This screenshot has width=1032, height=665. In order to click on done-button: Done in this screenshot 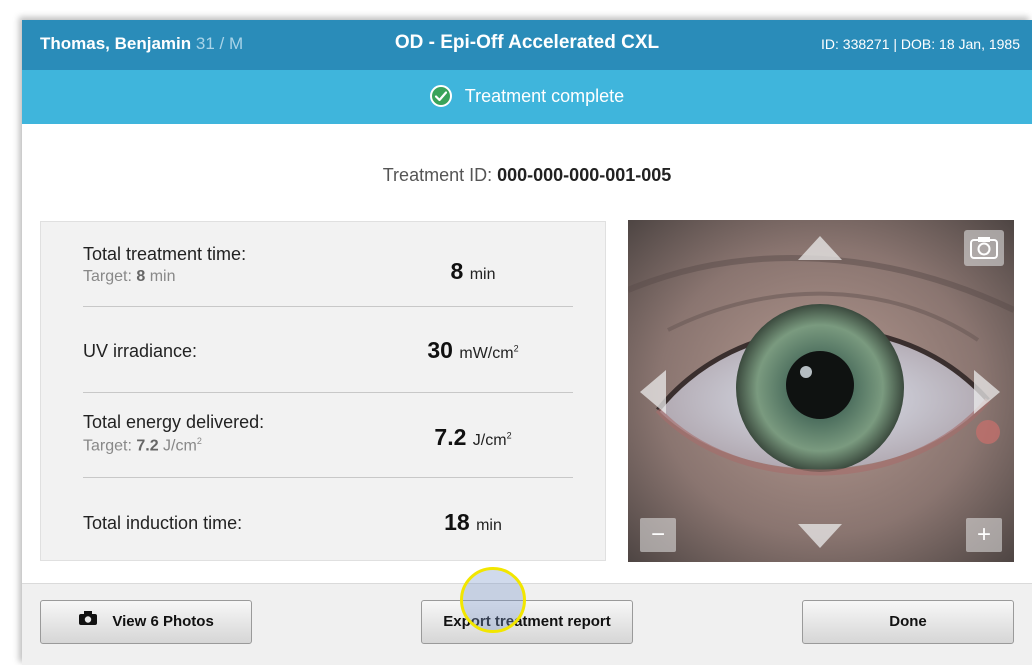, I will do `click(908, 622)`.